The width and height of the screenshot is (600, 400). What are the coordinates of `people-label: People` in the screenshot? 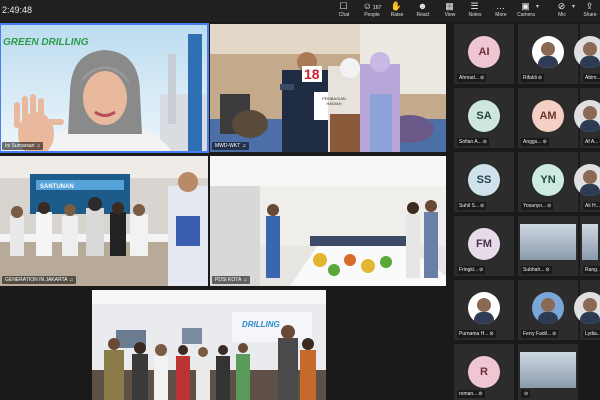 It's located at (372, 15).